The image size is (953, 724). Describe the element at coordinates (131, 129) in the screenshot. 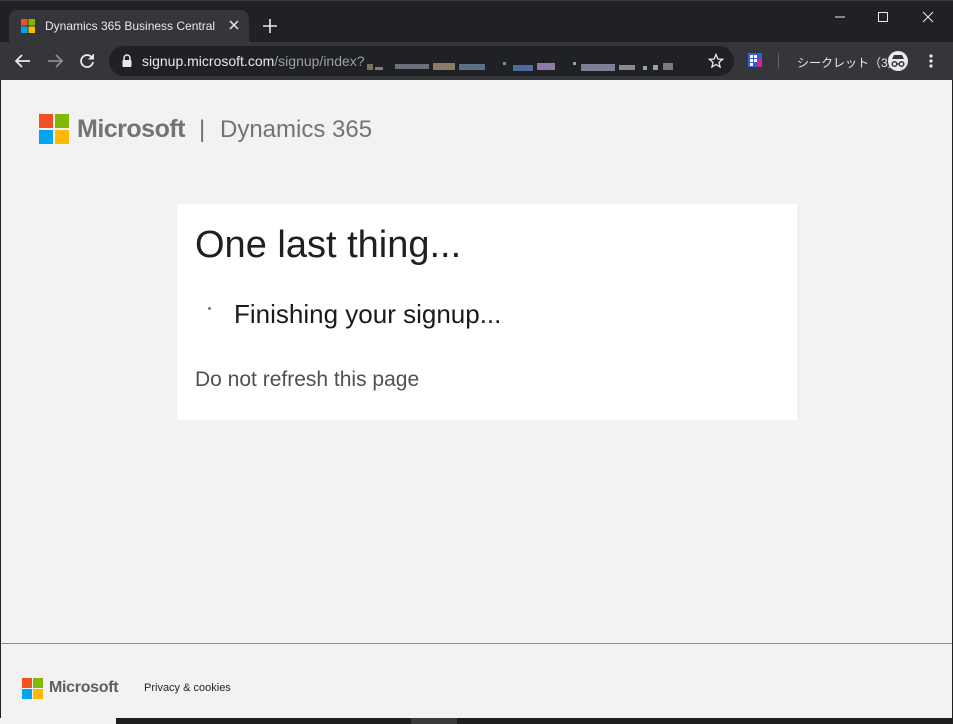

I see `brand-name: Microsoft` at that location.